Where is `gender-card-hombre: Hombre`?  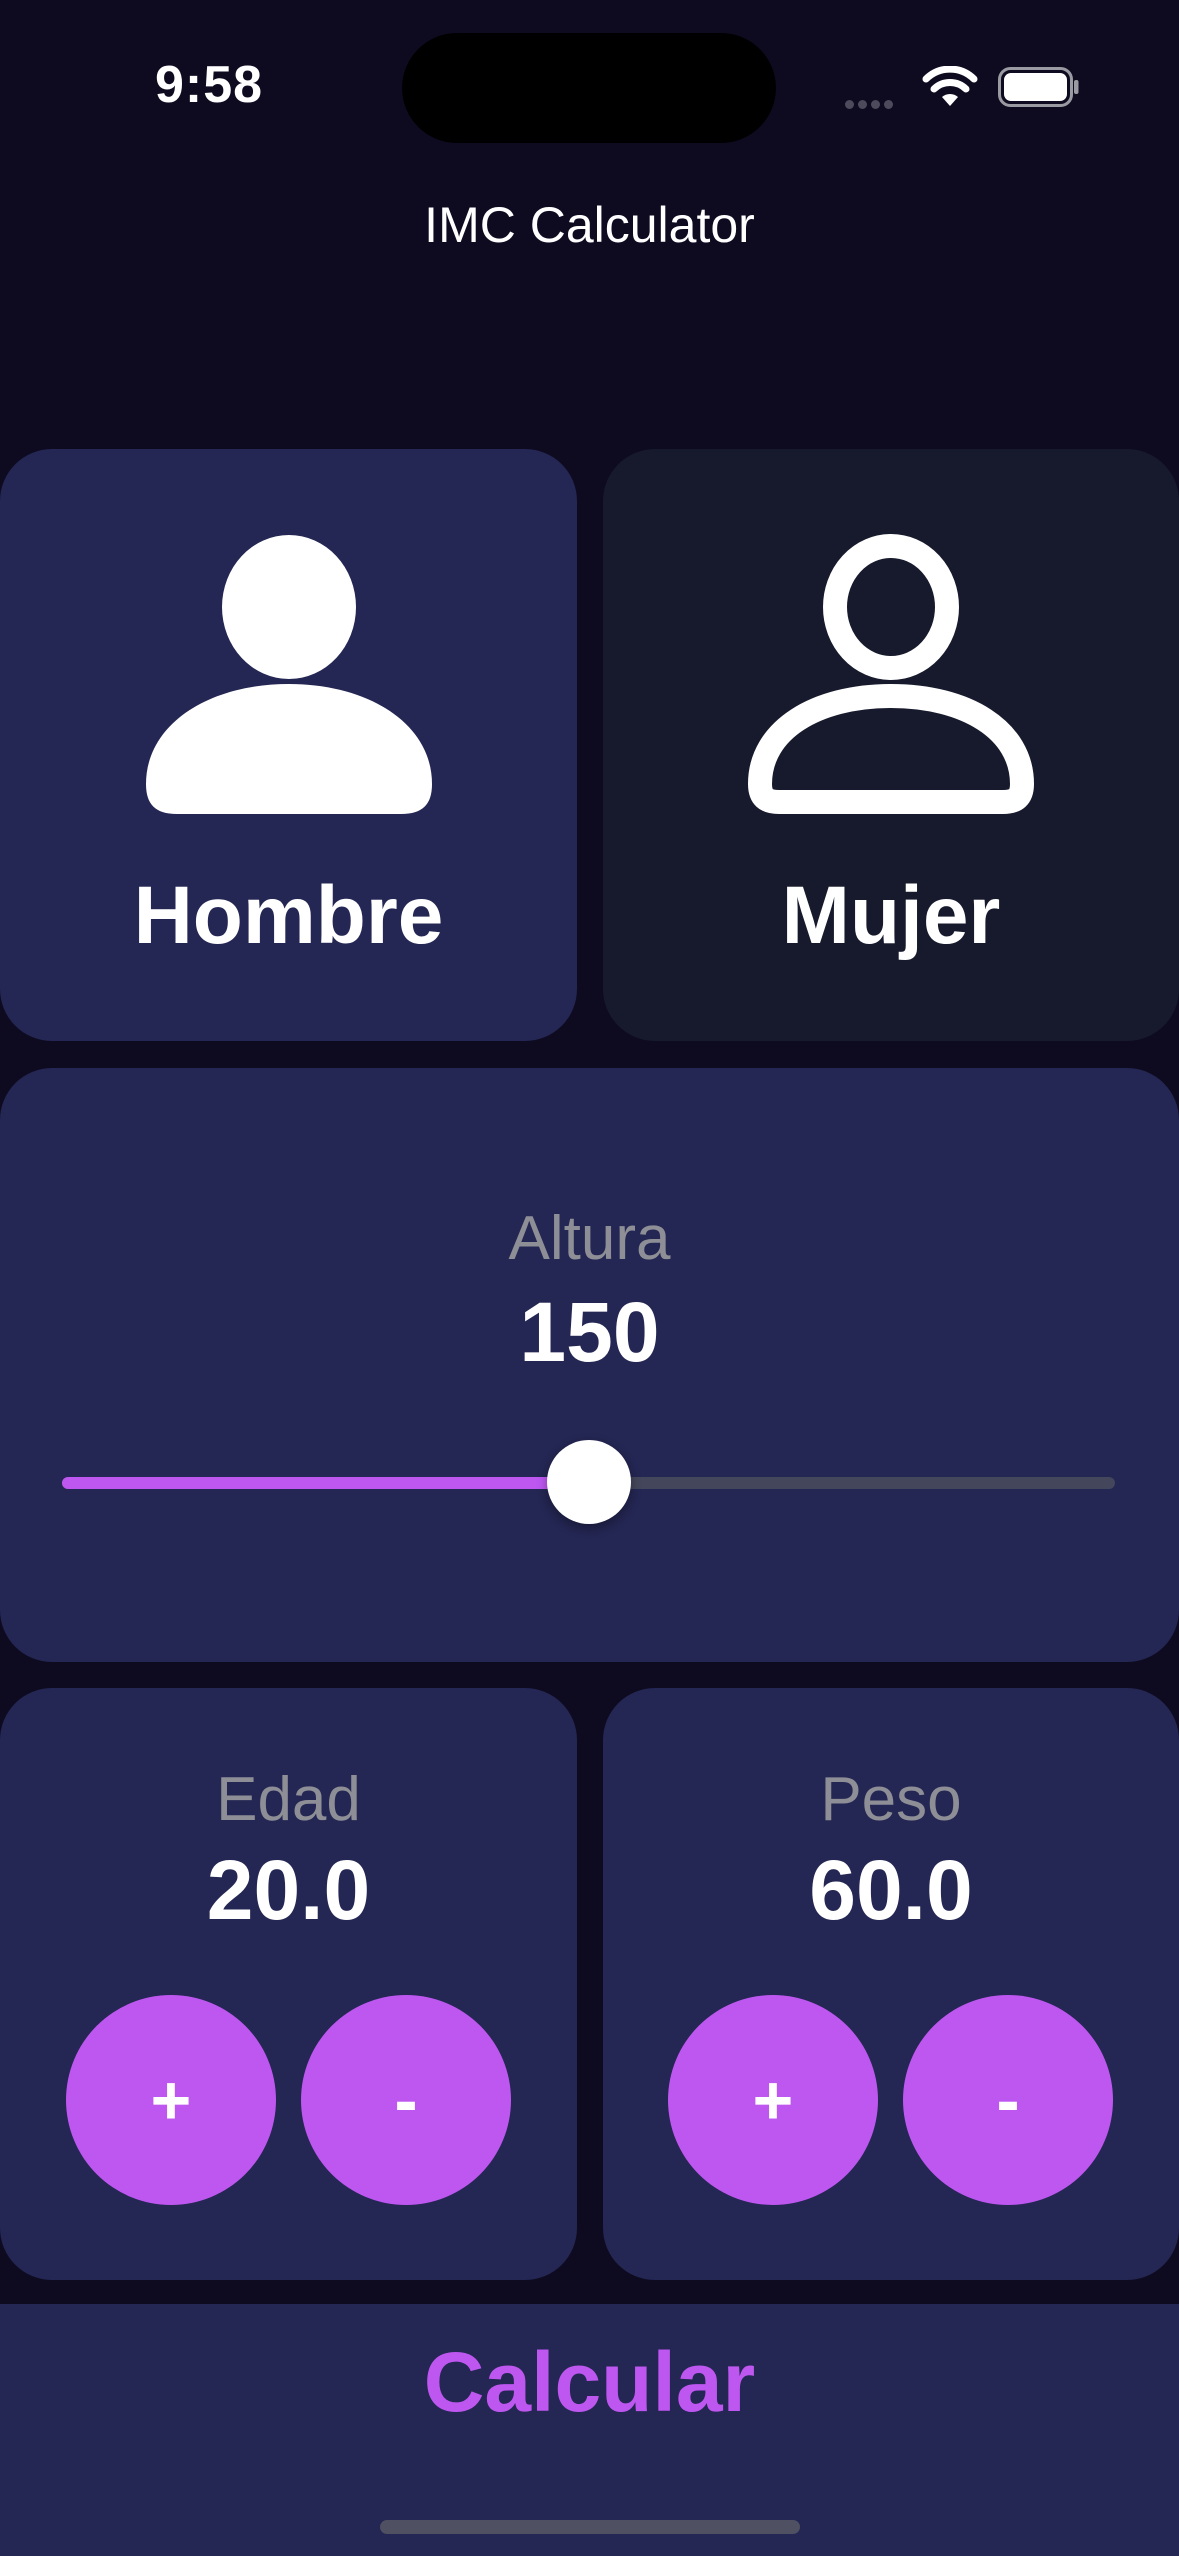
gender-card-hombre: Hombre is located at coordinates (288, 745).